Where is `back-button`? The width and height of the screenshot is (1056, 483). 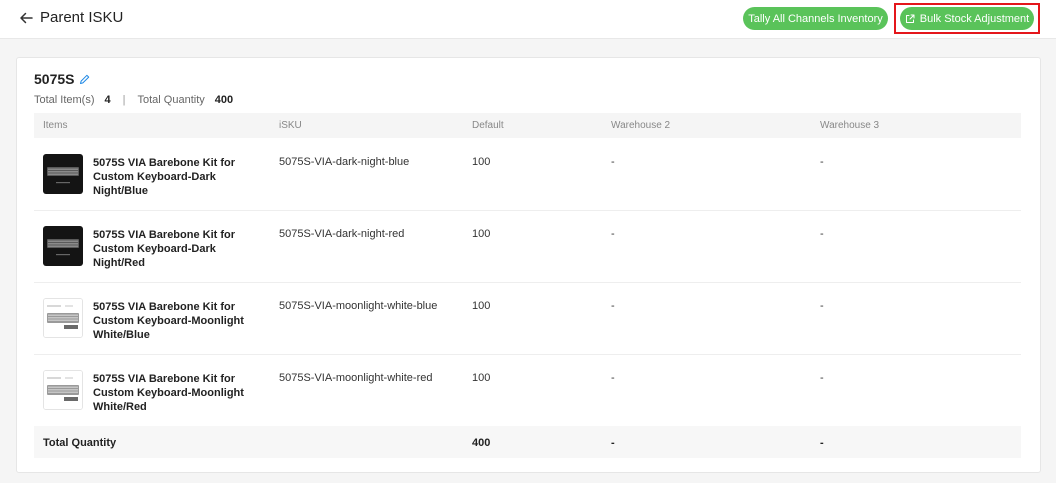 back-button is located at coordinates (26, 18).